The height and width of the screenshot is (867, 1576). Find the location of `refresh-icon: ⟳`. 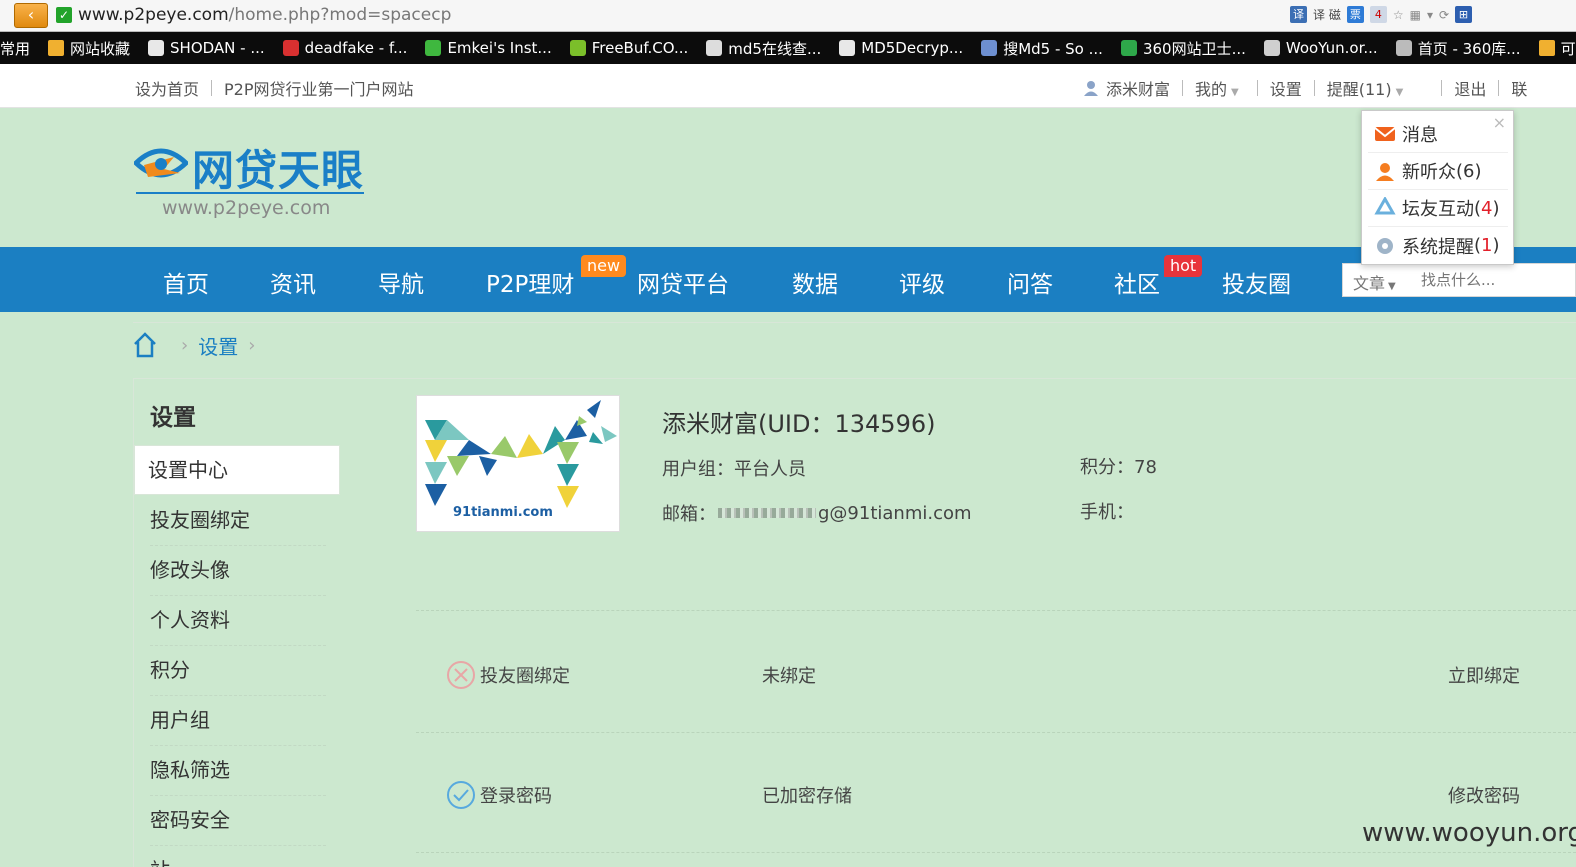

refresh-icon: ⟳ is located at coordinates (1444, 15).